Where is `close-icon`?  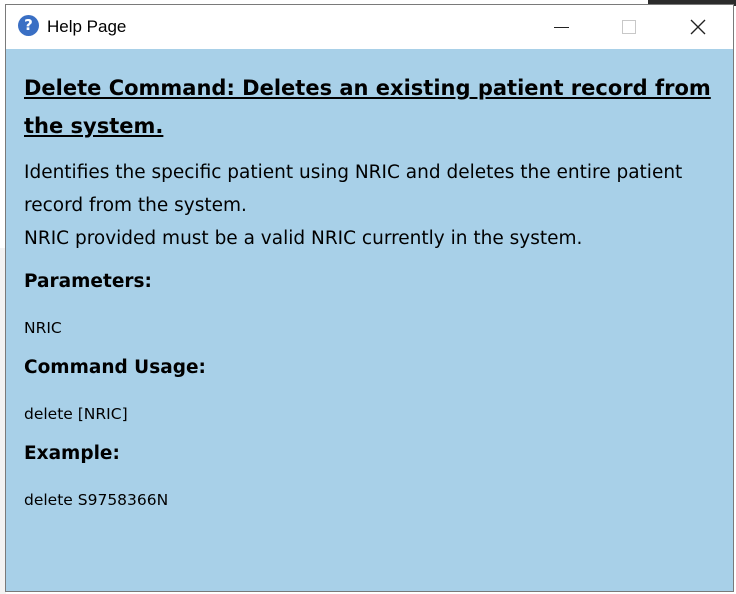
close-icon is located at coordinates (698, 27).